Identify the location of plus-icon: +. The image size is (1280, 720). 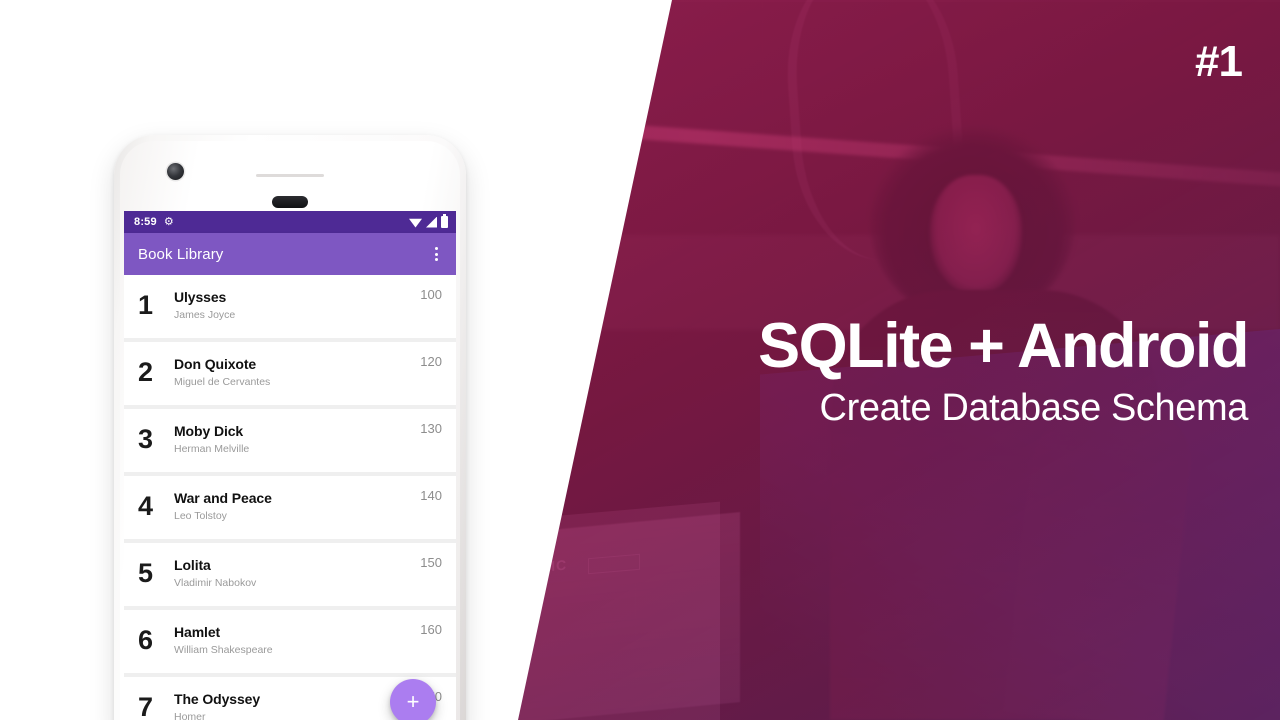
(413, 701).